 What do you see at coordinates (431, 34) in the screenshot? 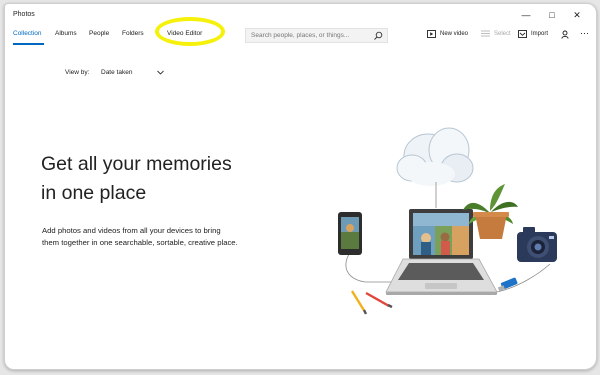
I see `video-icon` at bounding box center [431, 34].